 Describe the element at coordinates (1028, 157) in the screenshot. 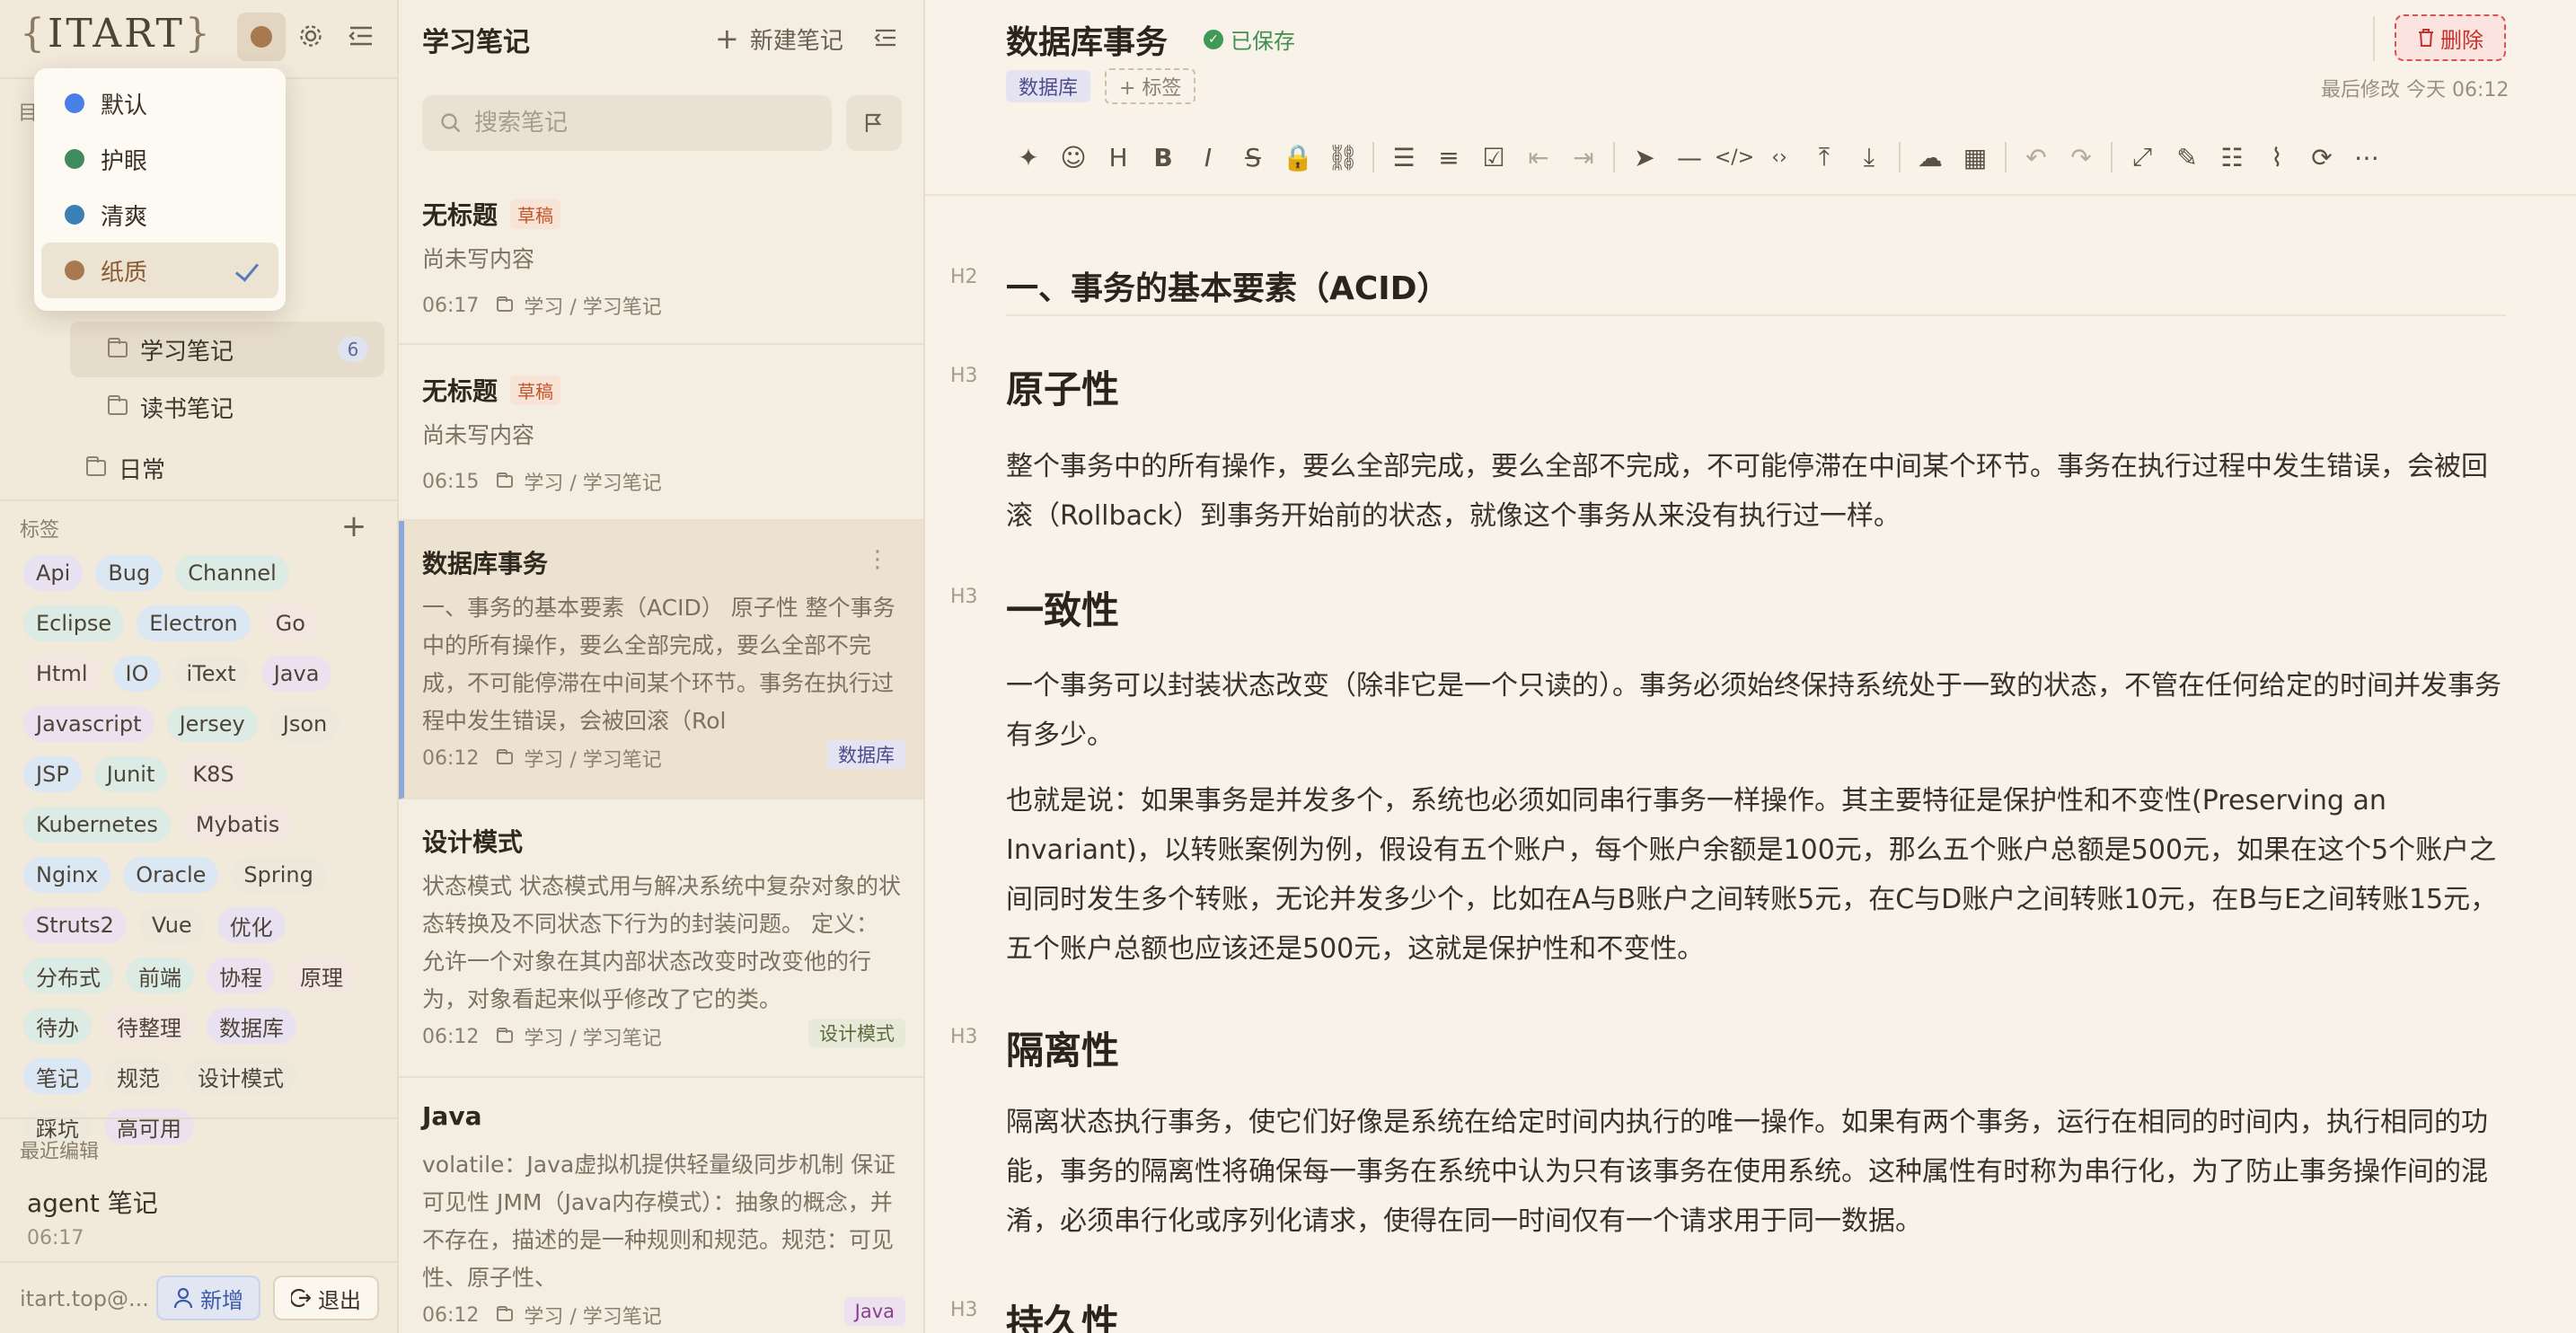

I see `sparkle-icon: ✦` at that location.